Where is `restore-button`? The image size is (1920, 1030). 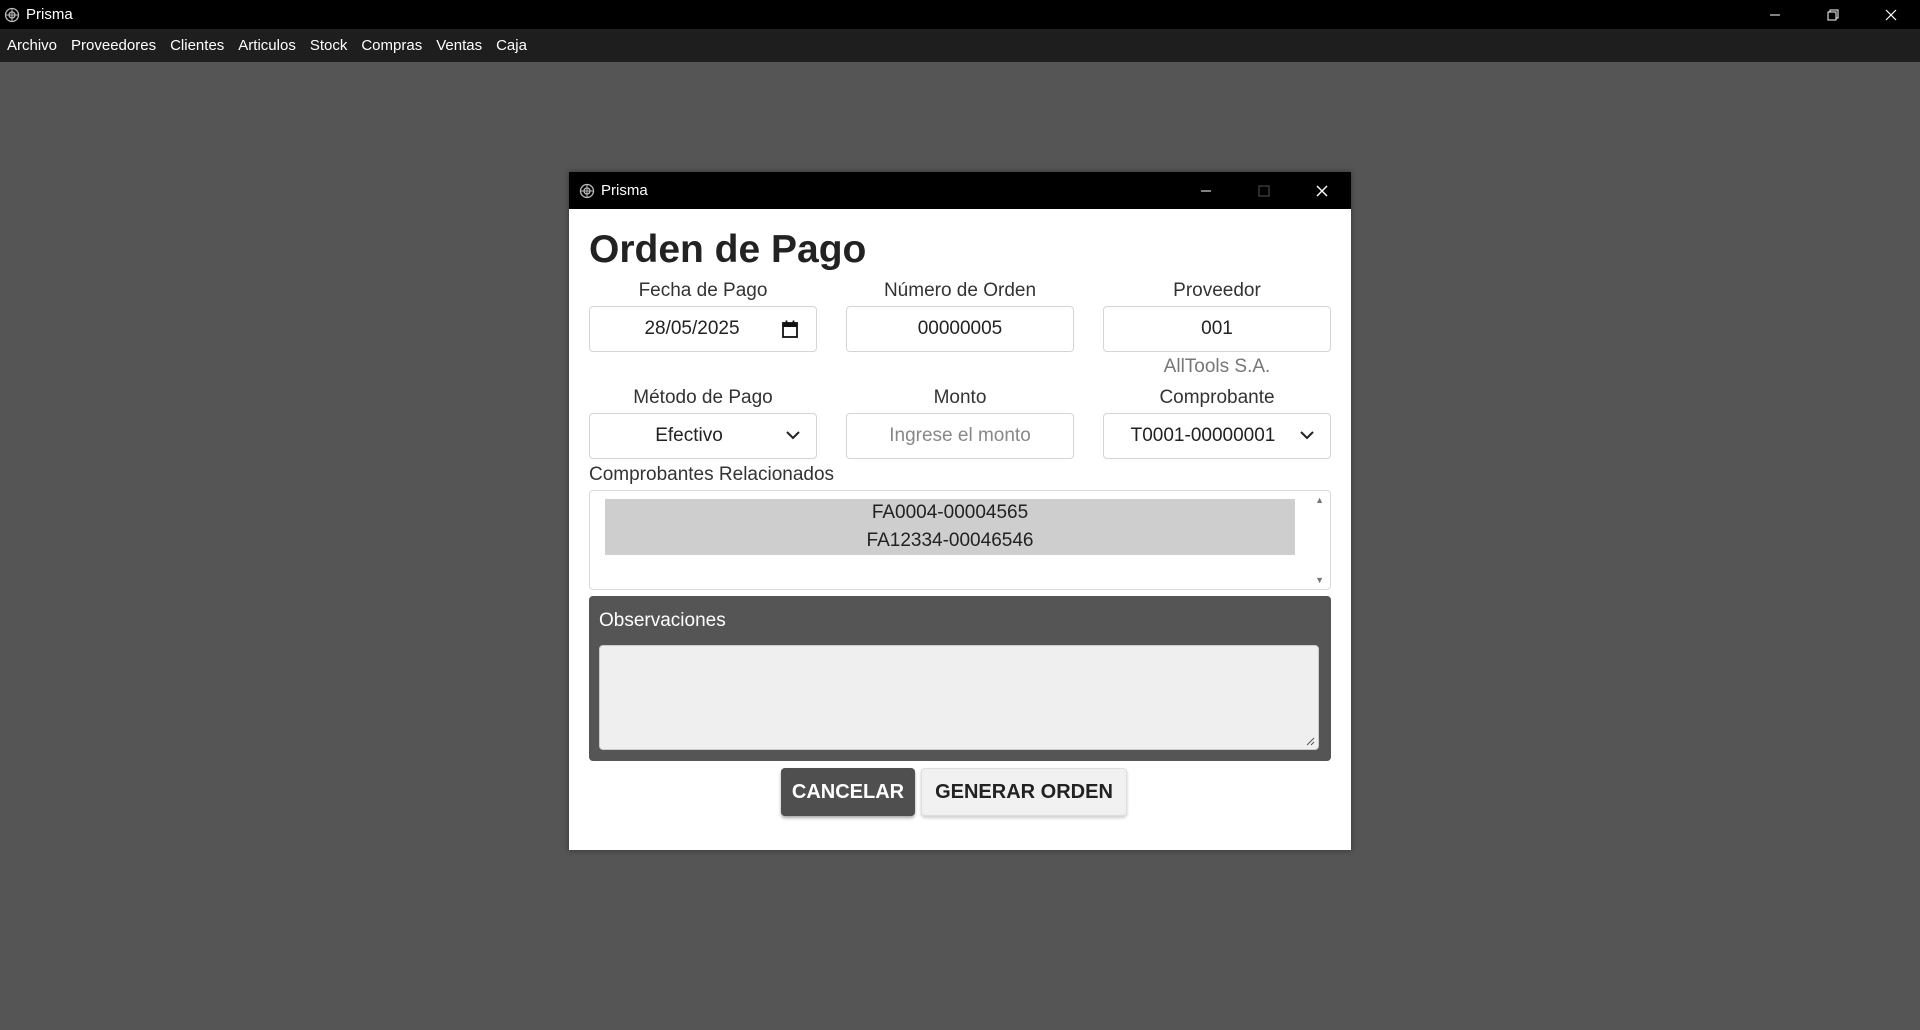 restore-button is located at coordinates (1833, 14).